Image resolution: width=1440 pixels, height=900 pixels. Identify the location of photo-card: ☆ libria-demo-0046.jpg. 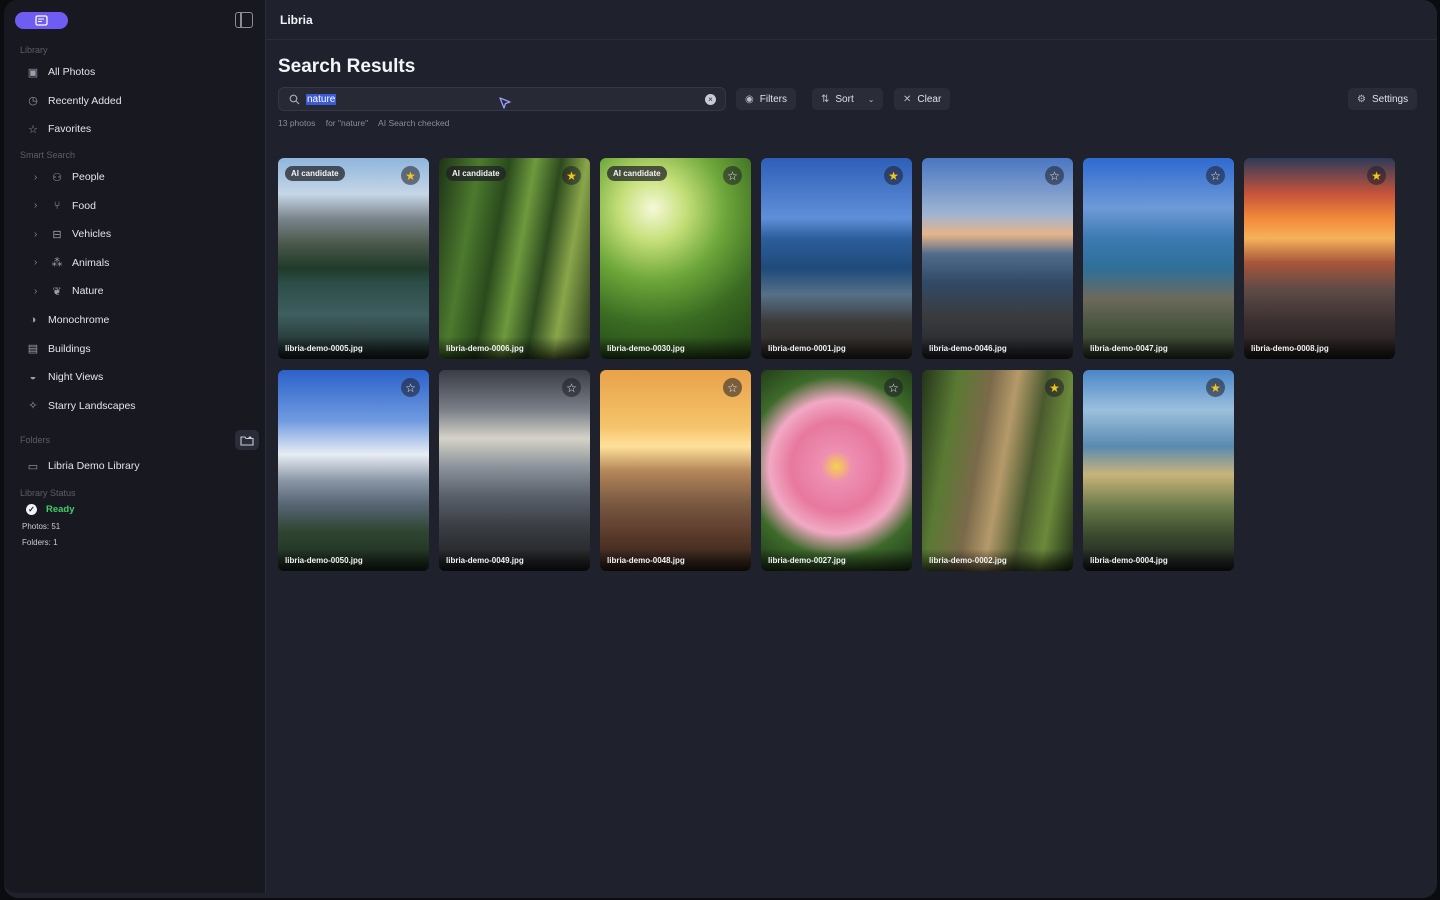
(997, 258).